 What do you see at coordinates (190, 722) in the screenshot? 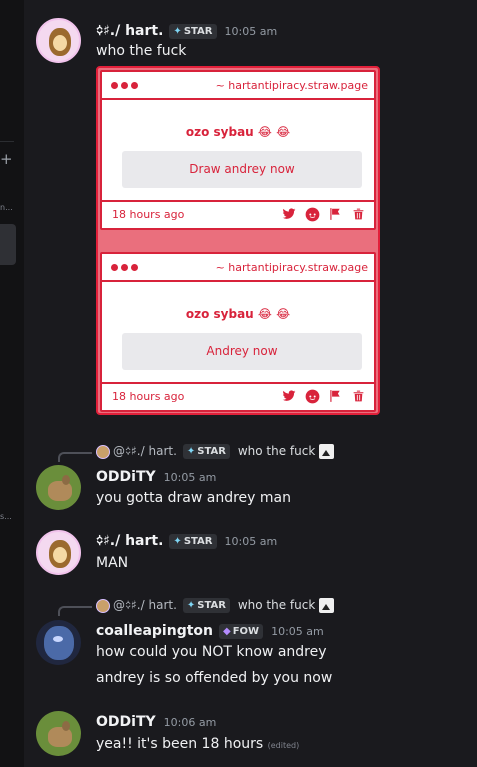
I see `timestamp: 10:06 am` at bounding box center [190, 722].